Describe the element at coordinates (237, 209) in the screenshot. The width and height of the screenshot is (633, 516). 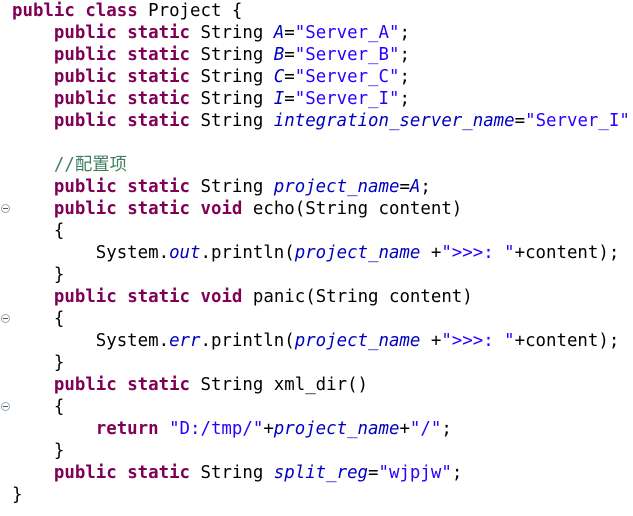
I see `code-line: public static void echo(String content)` at that location.